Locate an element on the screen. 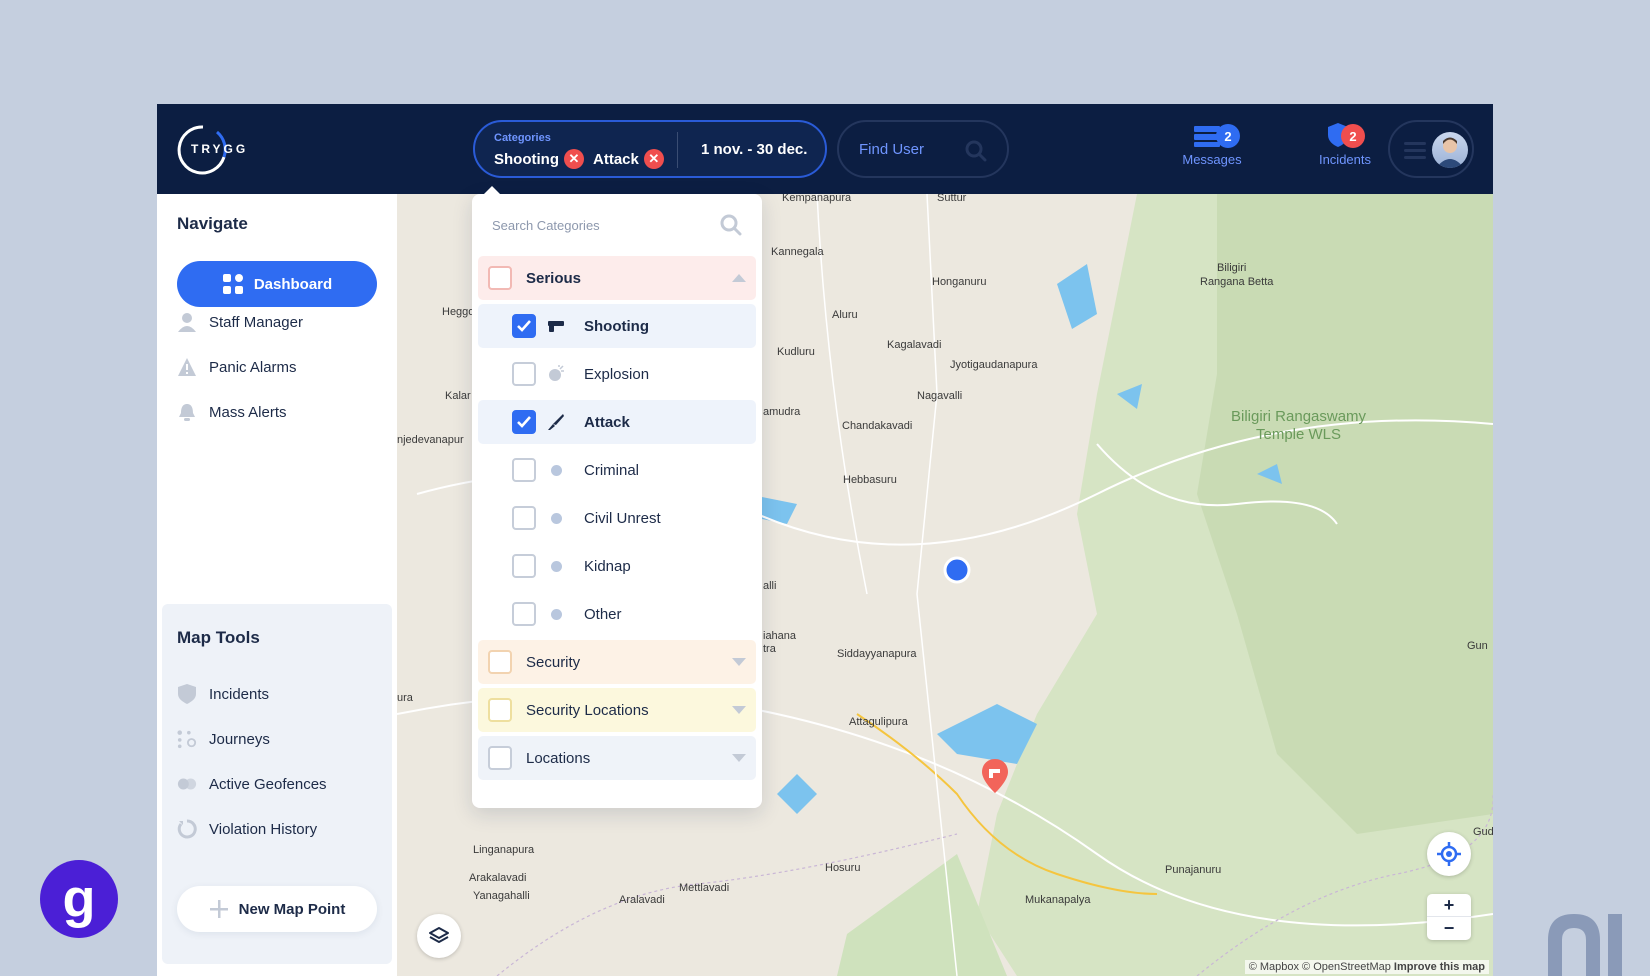 This screenshot has height=976, width=1650. tool-item-journeys: Journeys is located at coordinates (223, 739).